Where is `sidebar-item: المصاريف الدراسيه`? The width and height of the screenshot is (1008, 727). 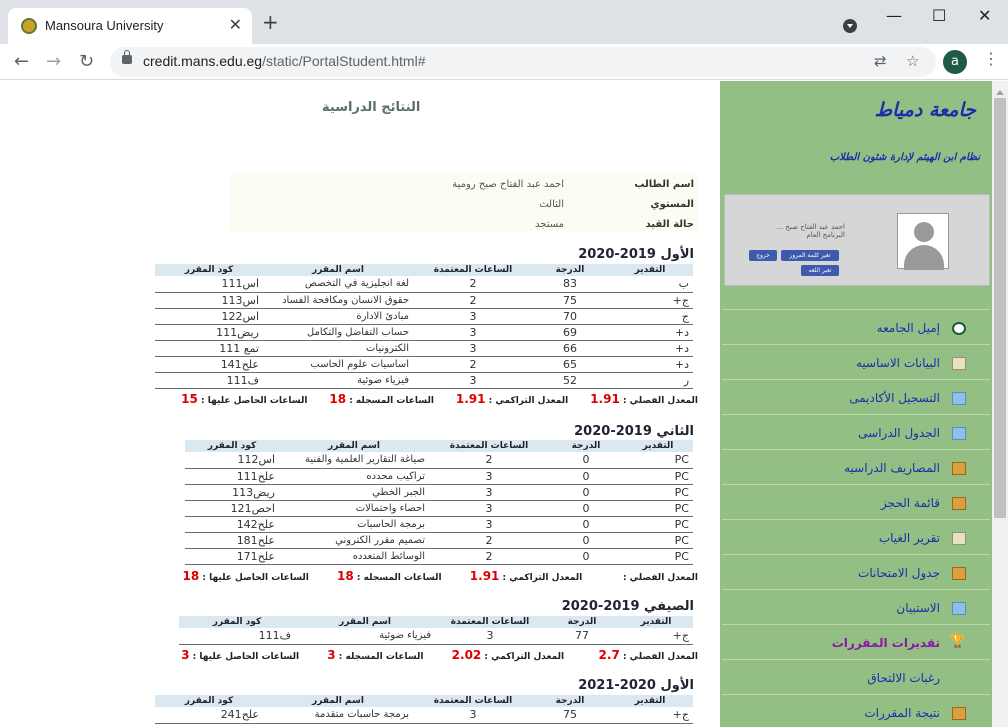
sidebar-item: المصاريف الدراسيه is located at coordinates (856, 466).